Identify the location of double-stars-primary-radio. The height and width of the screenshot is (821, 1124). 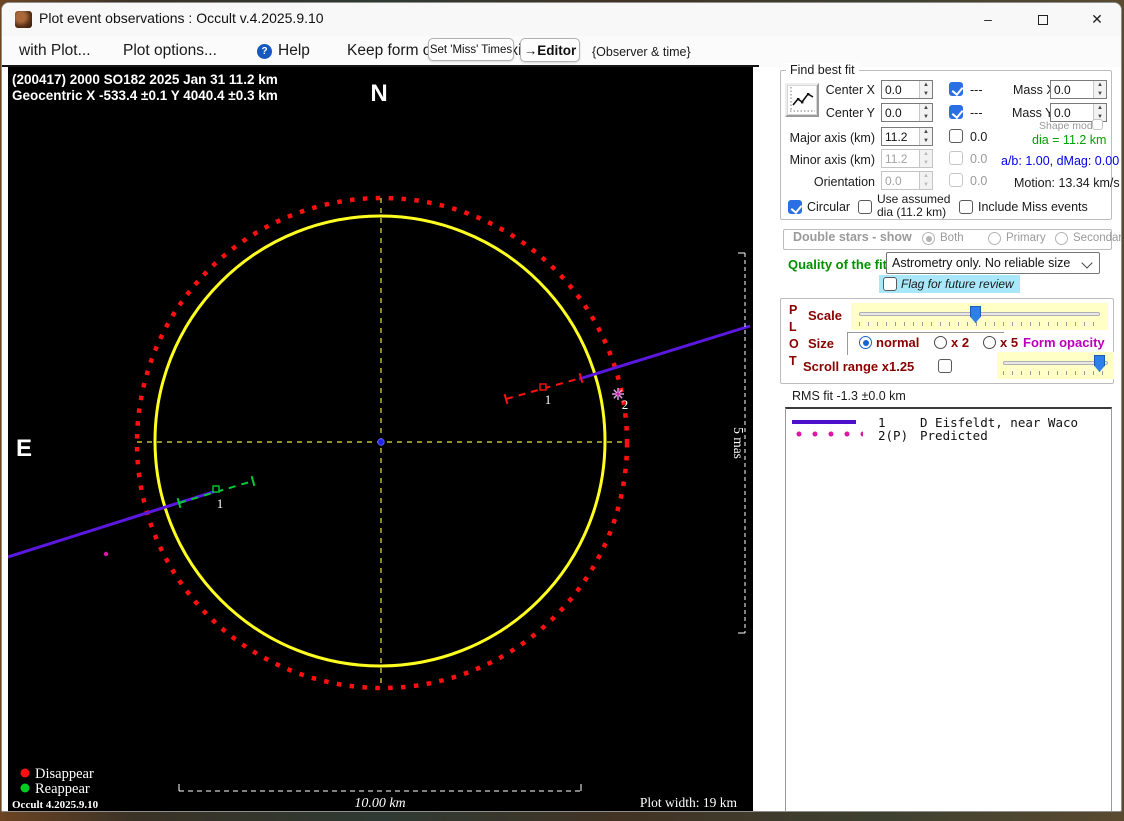
(994, 238).